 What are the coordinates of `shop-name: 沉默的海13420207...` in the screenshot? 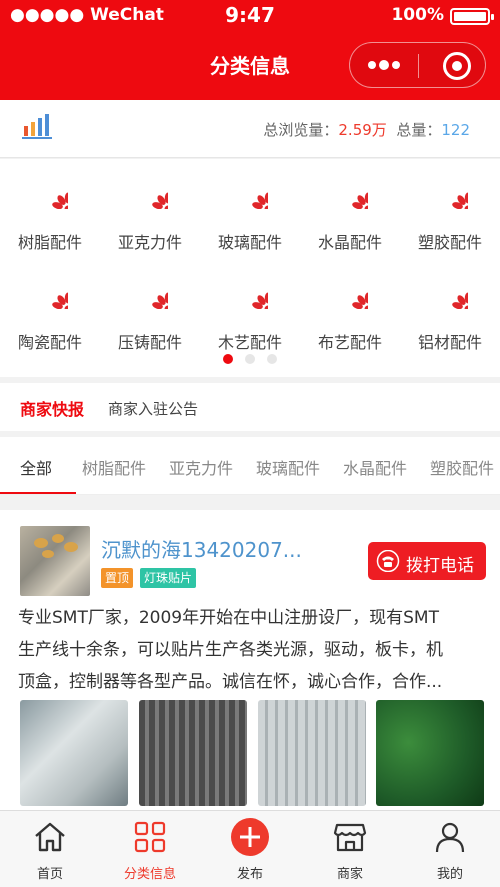 It's located at (211, 548).